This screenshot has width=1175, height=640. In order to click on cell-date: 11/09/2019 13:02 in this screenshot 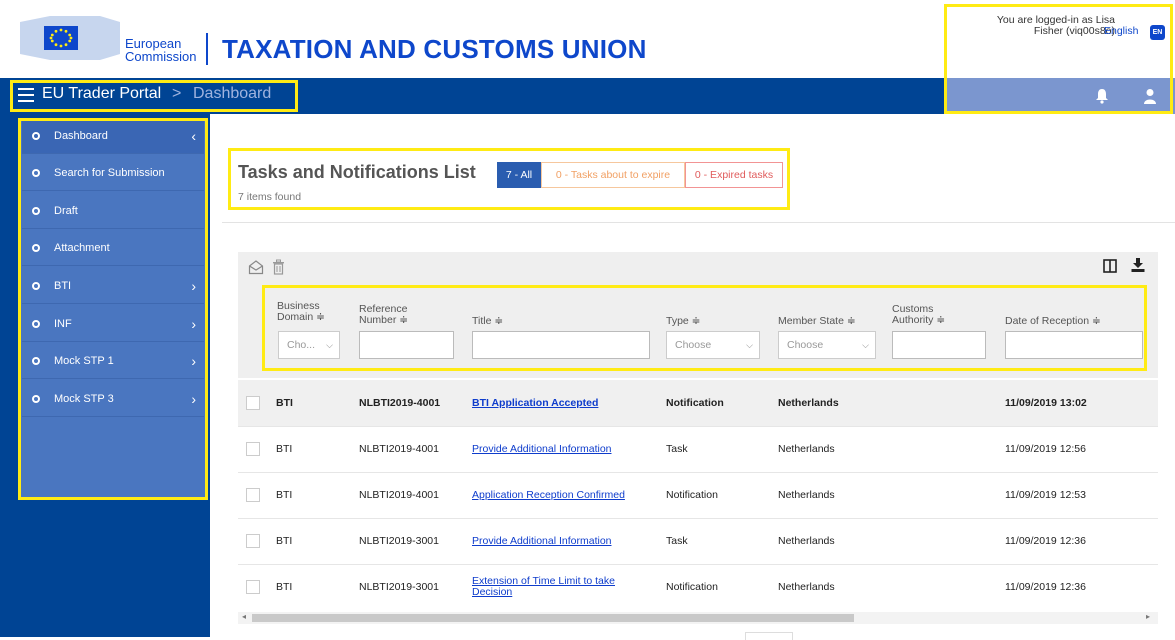, I will do `click(1046, 403)`.